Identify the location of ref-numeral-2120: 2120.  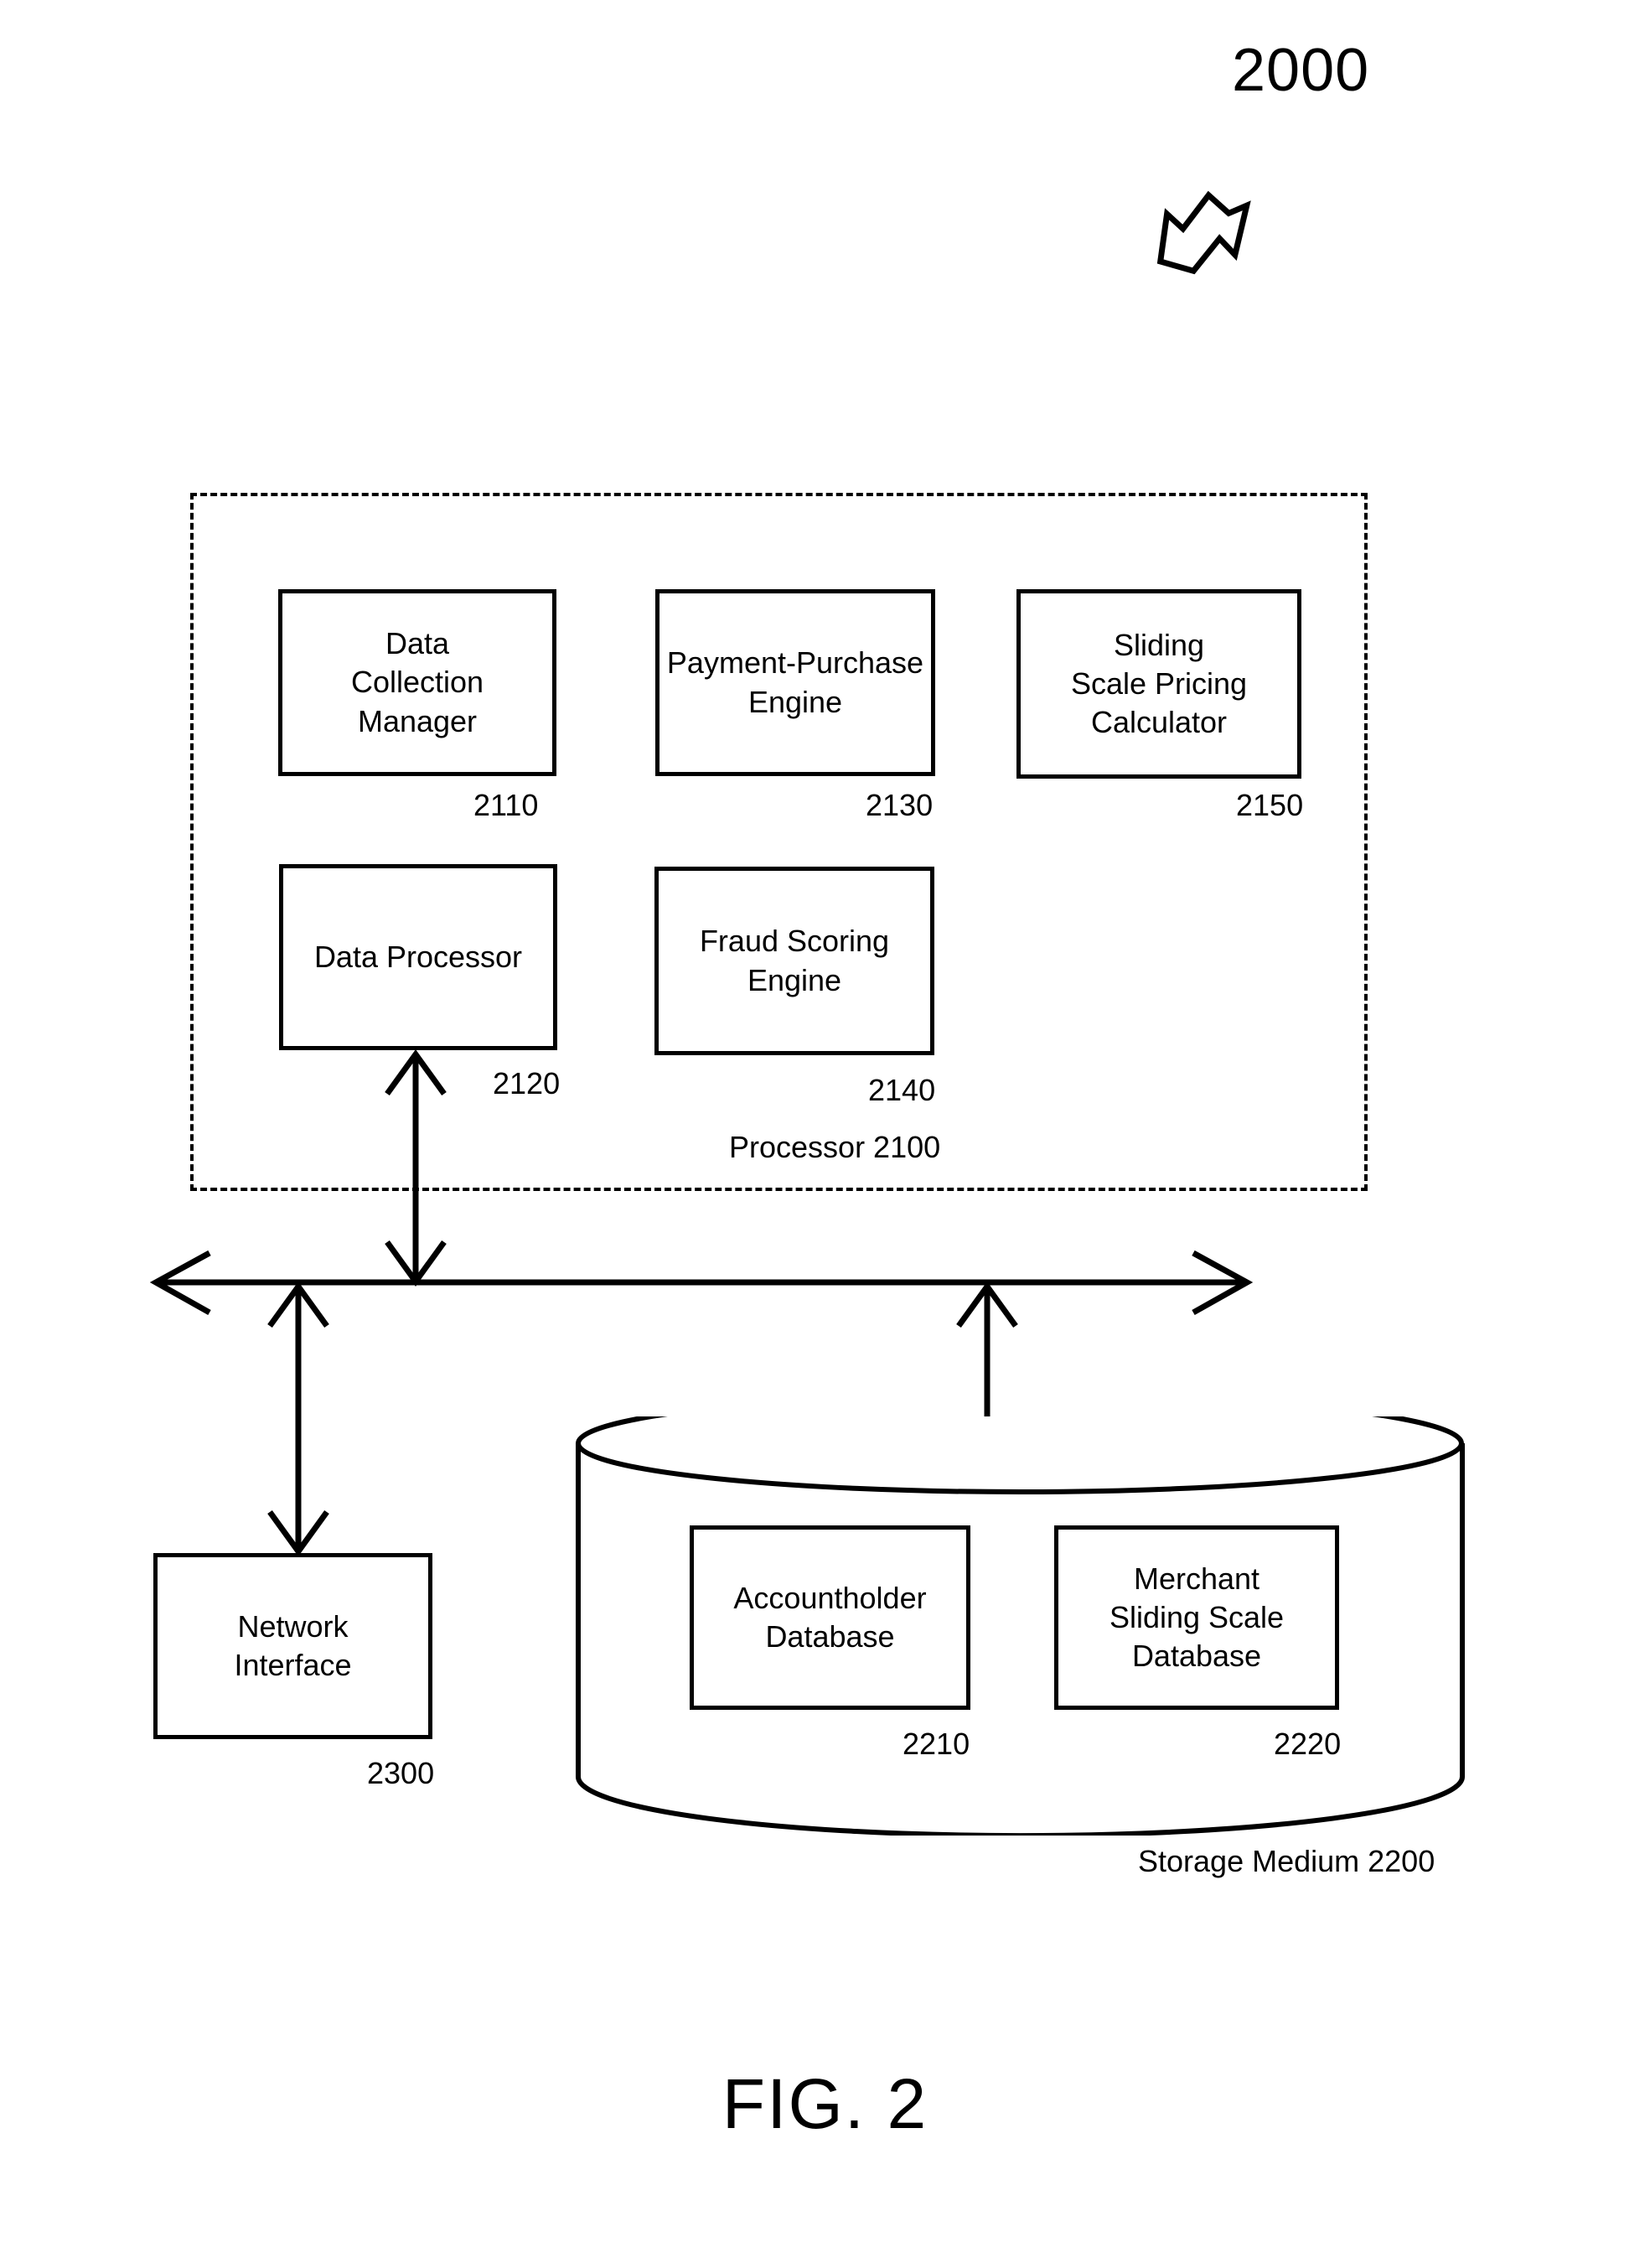
(527, 1083).